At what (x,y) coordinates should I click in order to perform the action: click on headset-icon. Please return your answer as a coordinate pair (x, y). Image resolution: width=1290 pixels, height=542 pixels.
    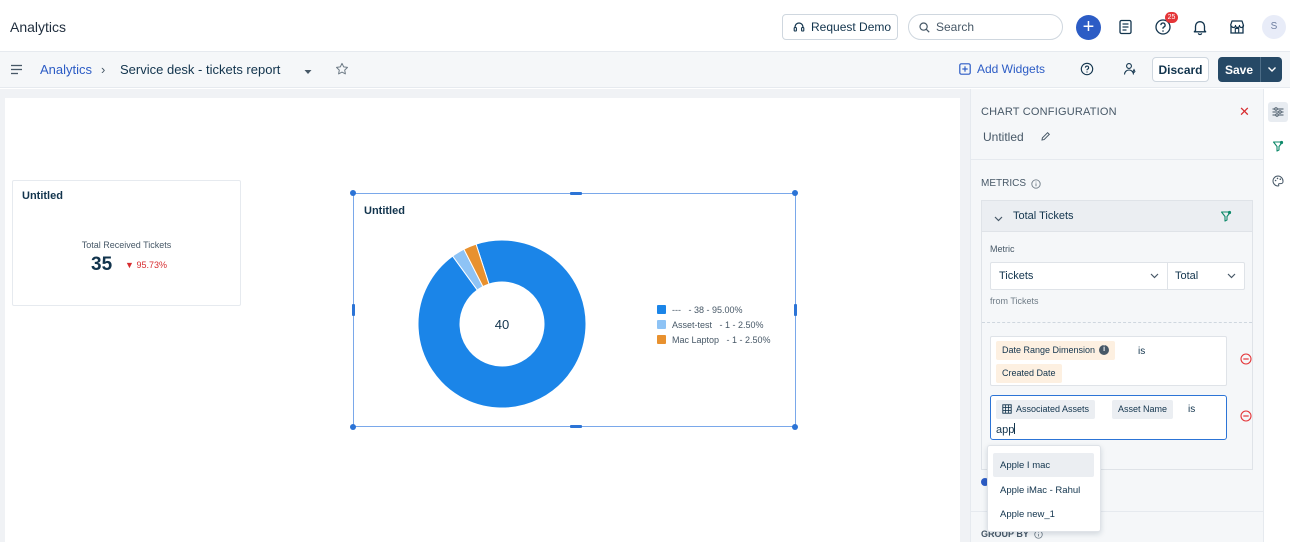
    Looking at the image, I should click on (799, 27).